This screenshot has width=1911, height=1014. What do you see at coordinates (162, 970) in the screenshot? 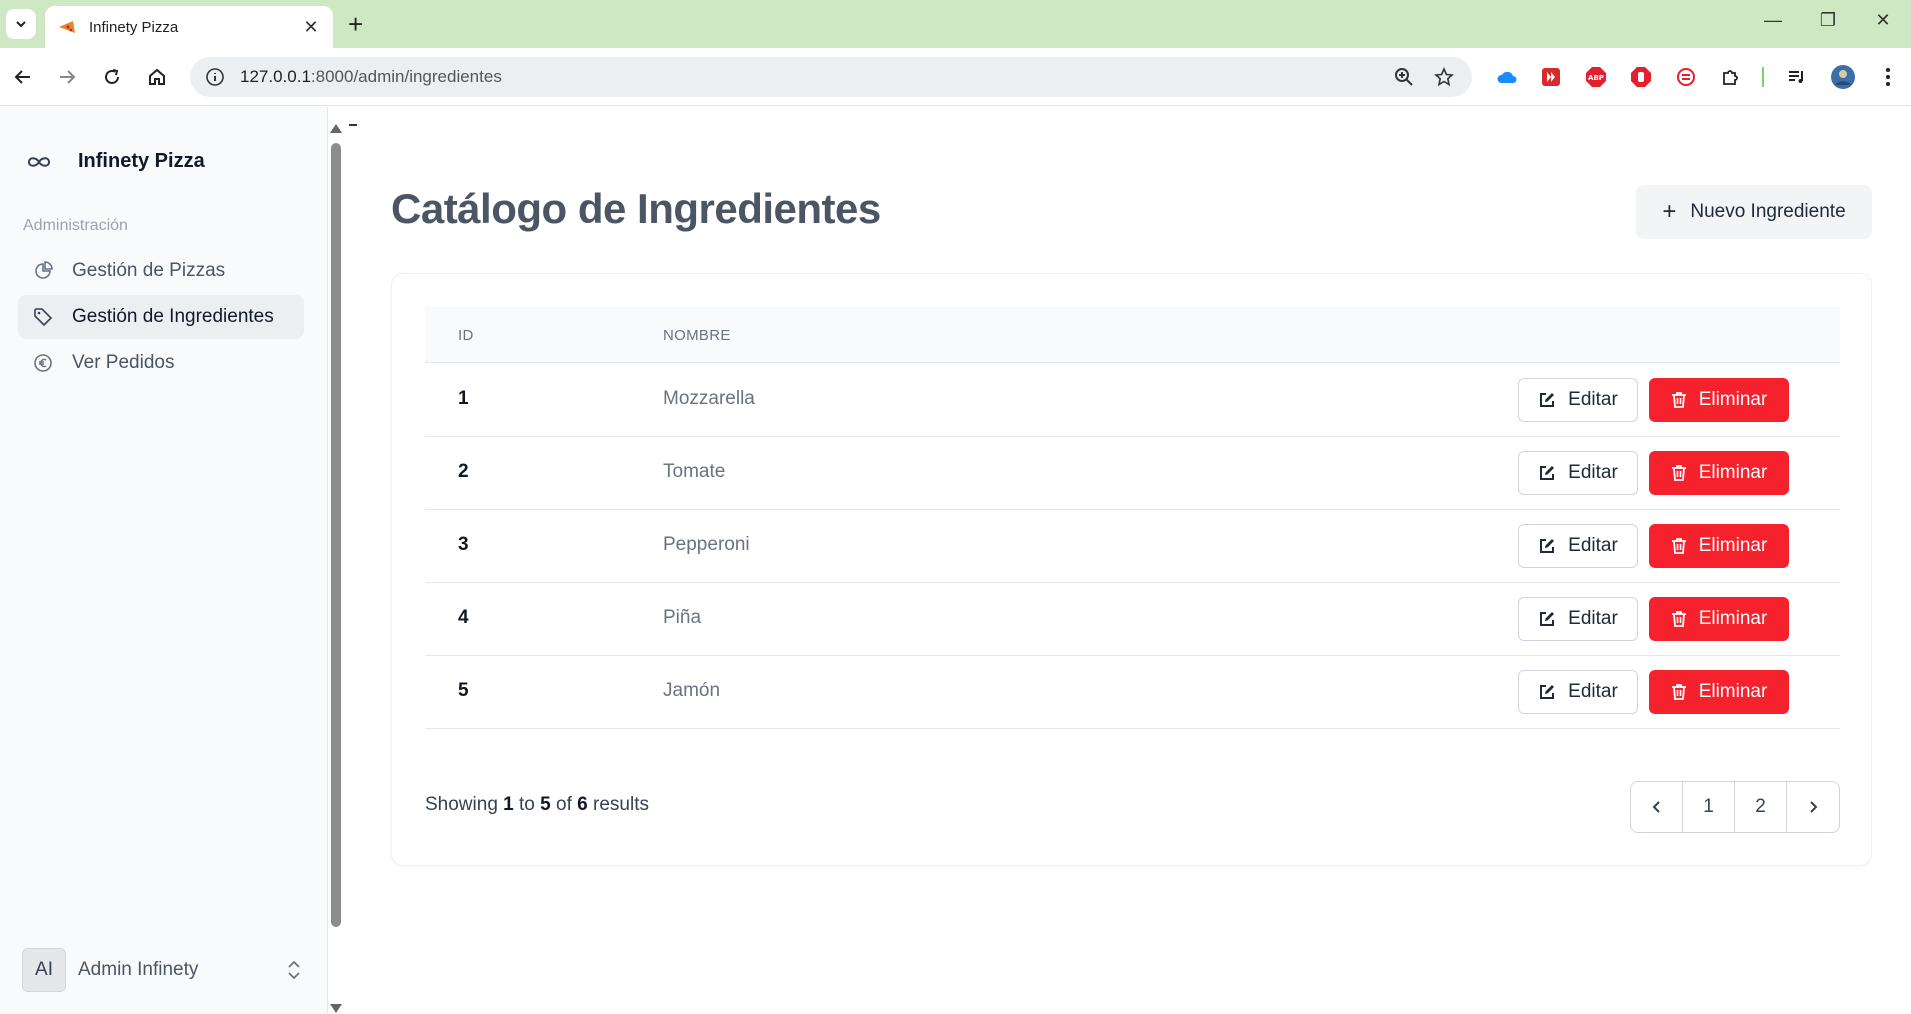
I see `user-menu: AI Admin Infinety` at bounding box center [162, 970].